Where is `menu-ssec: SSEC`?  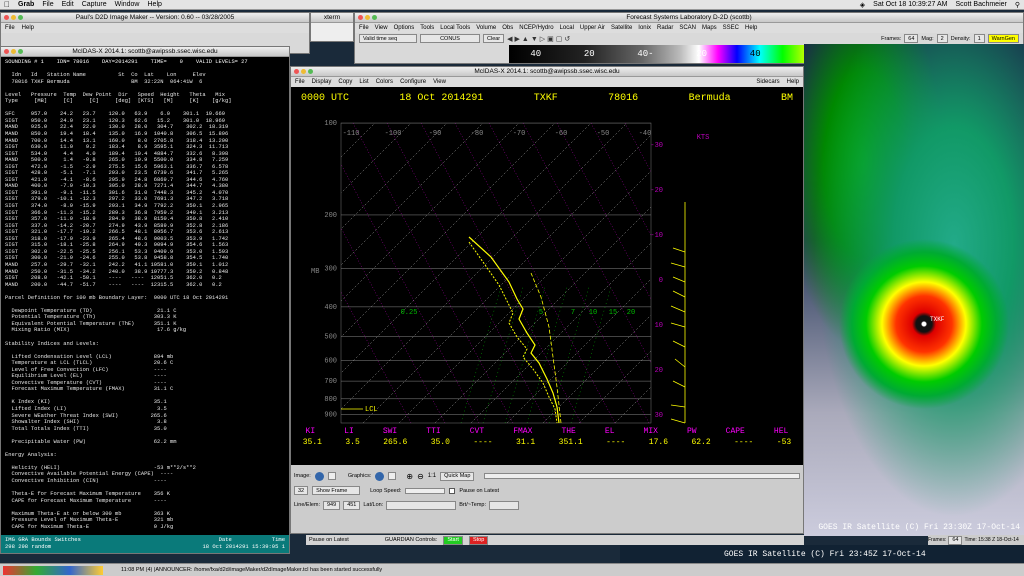 menu-ssec: SSEC is located at coordinates (731, 28).